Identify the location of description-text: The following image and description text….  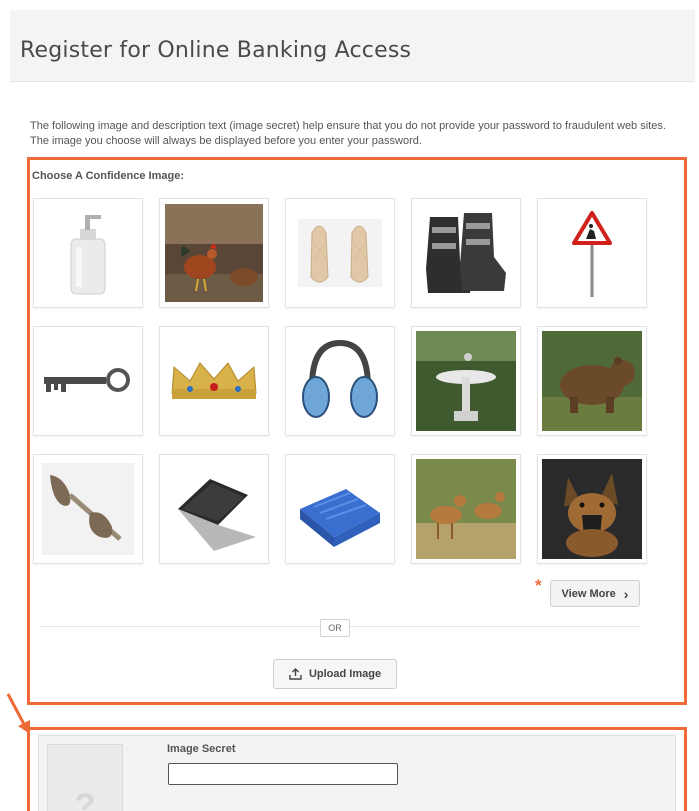
(348, 133).